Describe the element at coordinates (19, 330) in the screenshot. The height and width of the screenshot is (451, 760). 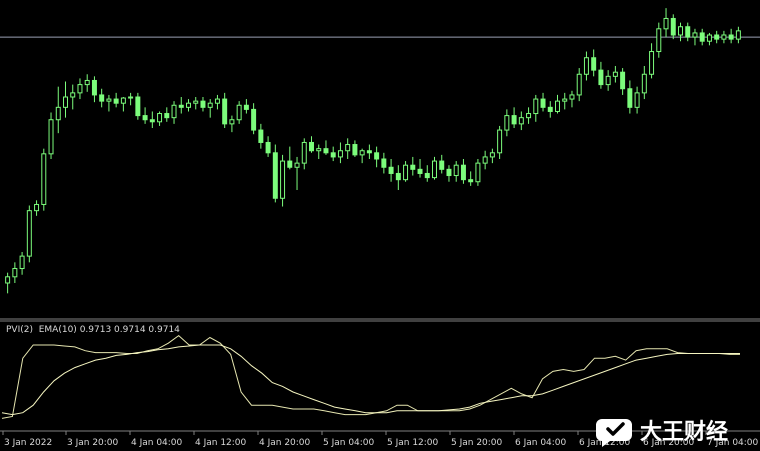
I see `indicator-name: PVI(2)` at that location.